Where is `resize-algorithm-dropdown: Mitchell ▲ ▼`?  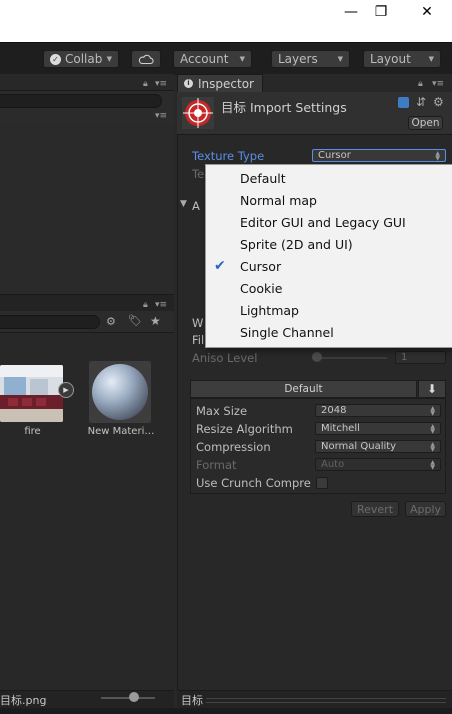
resize-algorithm-dropdown: Mitchell ▲ ▼ is located at coordinates (378, 428).